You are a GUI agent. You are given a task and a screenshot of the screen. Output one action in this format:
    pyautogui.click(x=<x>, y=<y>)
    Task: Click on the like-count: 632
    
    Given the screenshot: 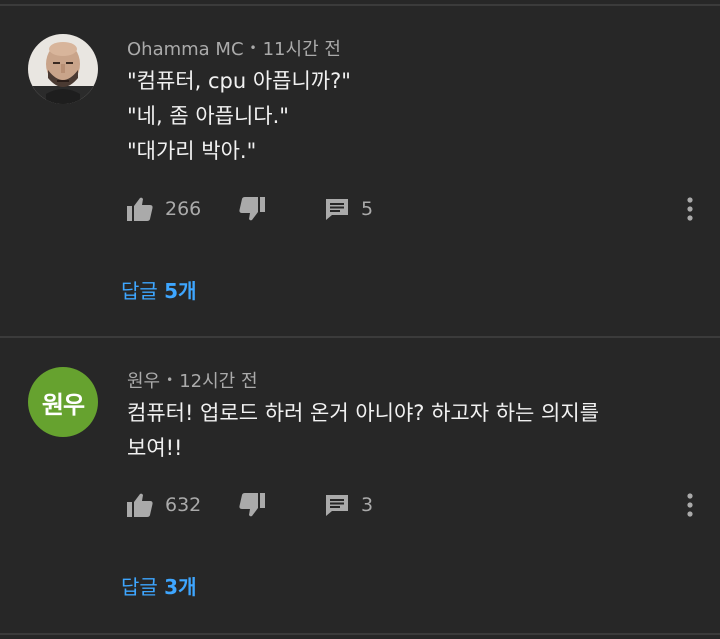 What is the action you would take?
    pyautogui.click(x=183, y=505)
    